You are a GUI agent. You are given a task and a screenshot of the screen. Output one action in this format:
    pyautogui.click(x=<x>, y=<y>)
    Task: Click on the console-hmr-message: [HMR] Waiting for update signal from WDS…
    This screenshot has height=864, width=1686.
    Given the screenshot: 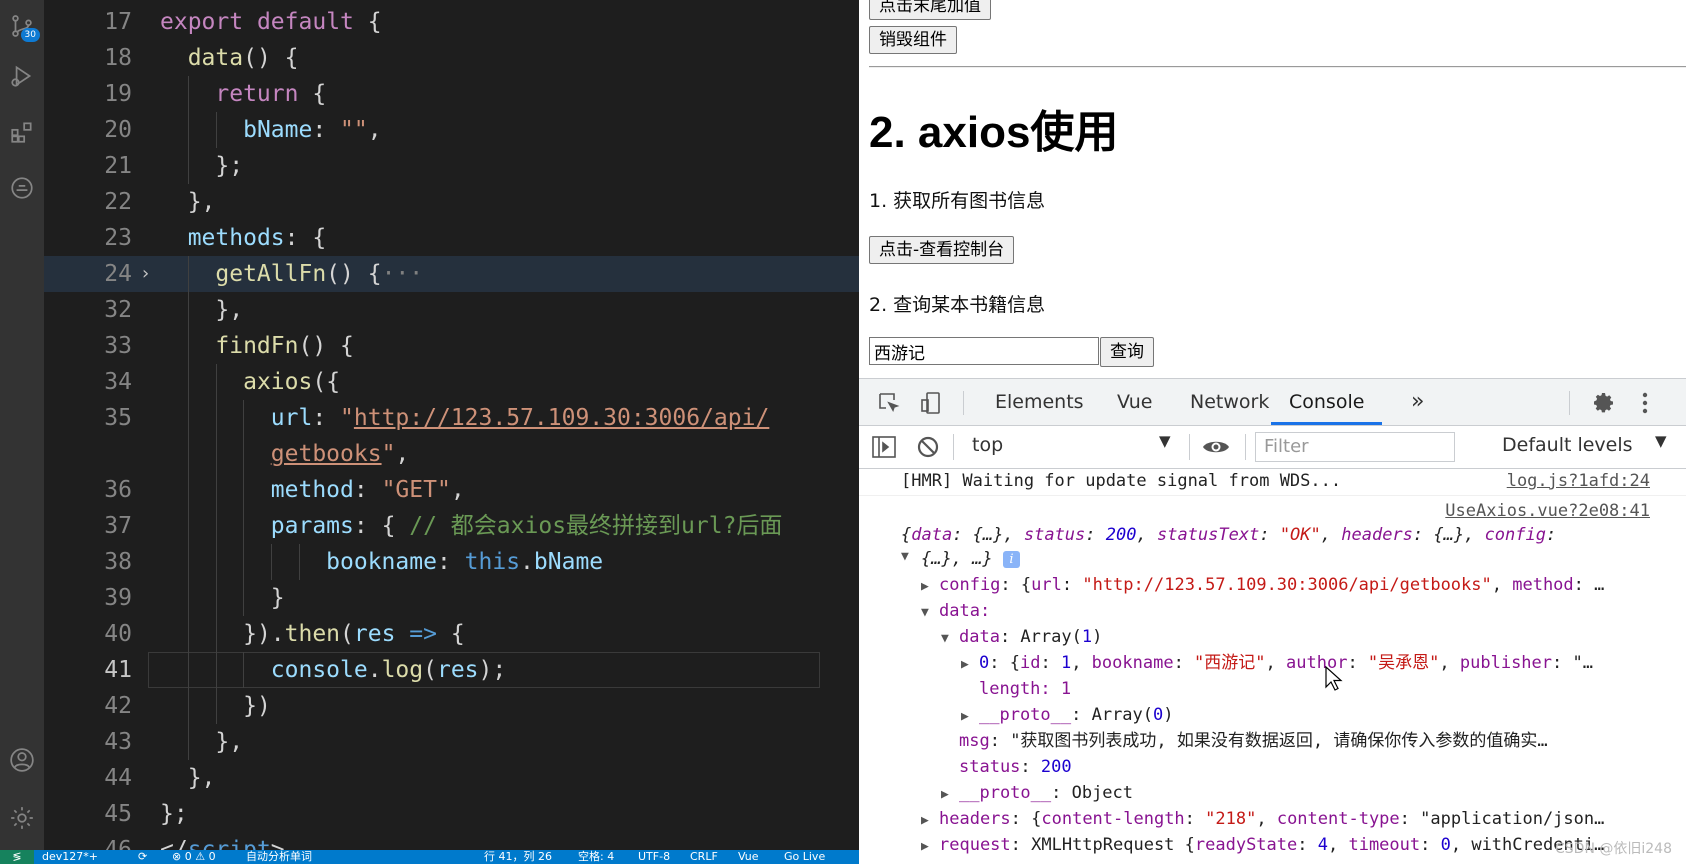 What is the action you would take?
    pyautogui.click(x=1121, y=481)
    